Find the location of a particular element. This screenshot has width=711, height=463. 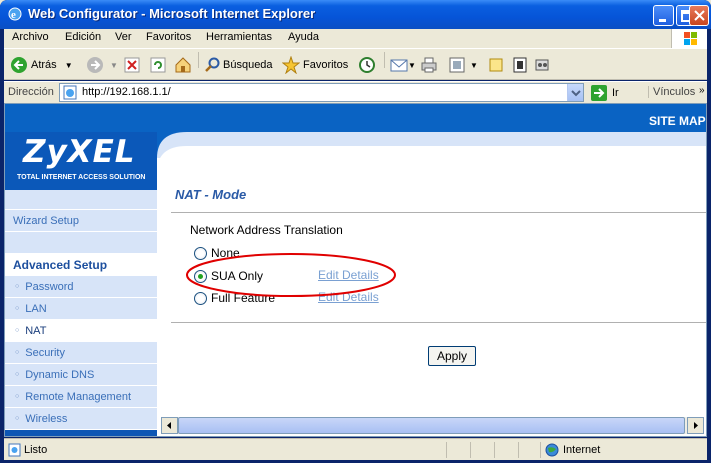

messenger-icon is located at coordinates (542, 65).